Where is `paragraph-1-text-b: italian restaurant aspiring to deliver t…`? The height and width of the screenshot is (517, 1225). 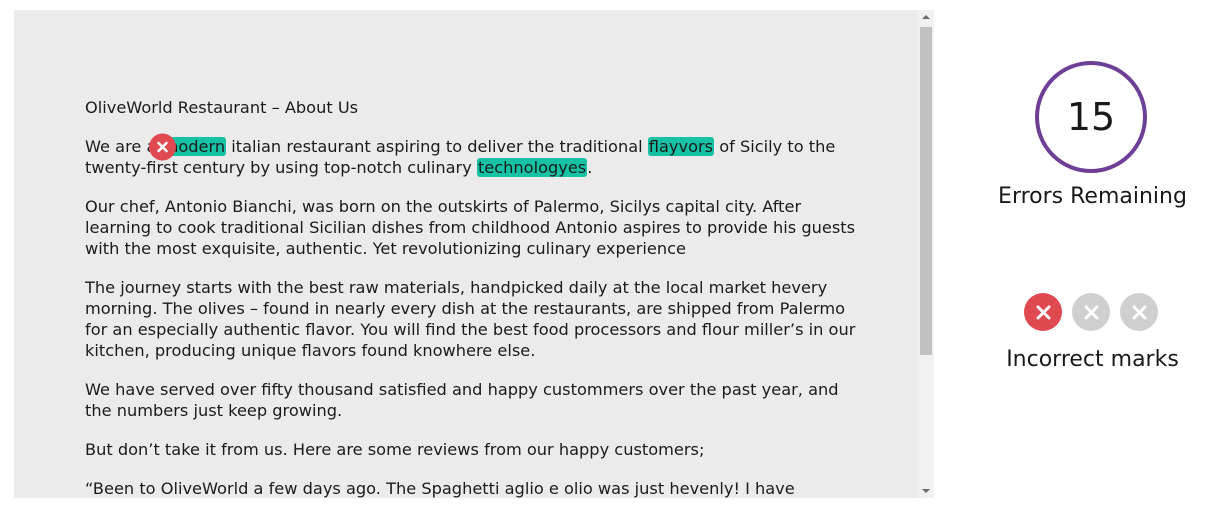 paragraph-1-text-b: italian restaurant aspiring to deliver t… is located at coordinates (437, 146).